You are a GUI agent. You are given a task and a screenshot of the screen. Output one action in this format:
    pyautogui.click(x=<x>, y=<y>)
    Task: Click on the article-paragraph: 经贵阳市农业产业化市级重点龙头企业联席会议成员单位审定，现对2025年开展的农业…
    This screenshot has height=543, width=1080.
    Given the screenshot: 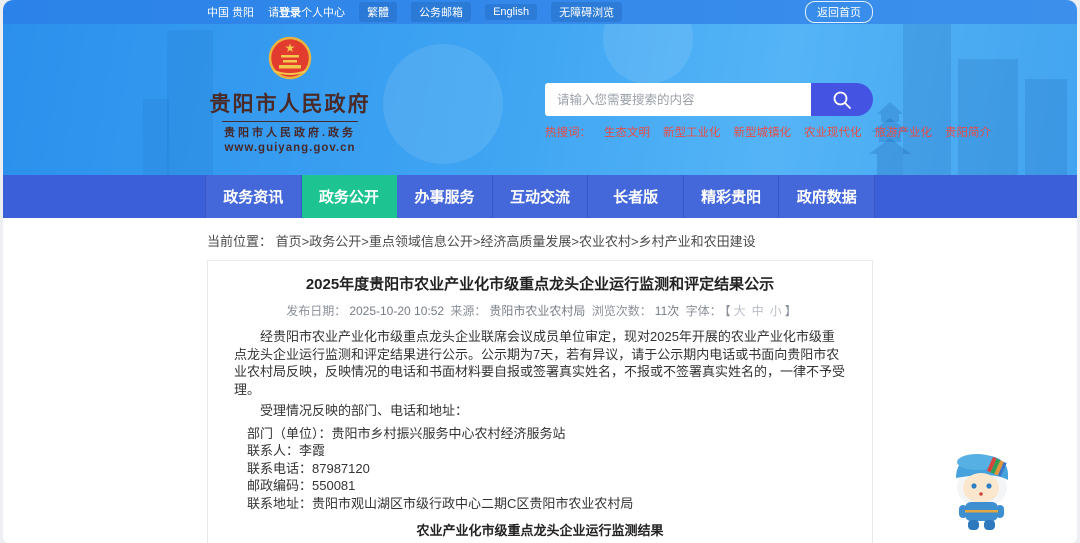 What is the action you would take?
    pyautogui.click(x=540, y=363)
    